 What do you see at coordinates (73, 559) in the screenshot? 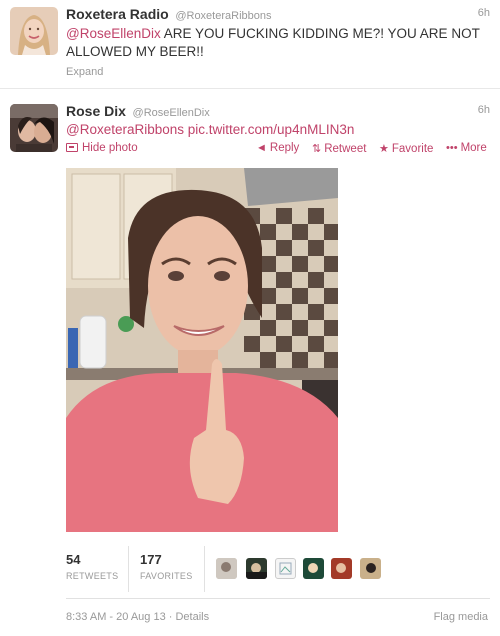
I see `retweets-count: 54` at bounding box center [73, 559].